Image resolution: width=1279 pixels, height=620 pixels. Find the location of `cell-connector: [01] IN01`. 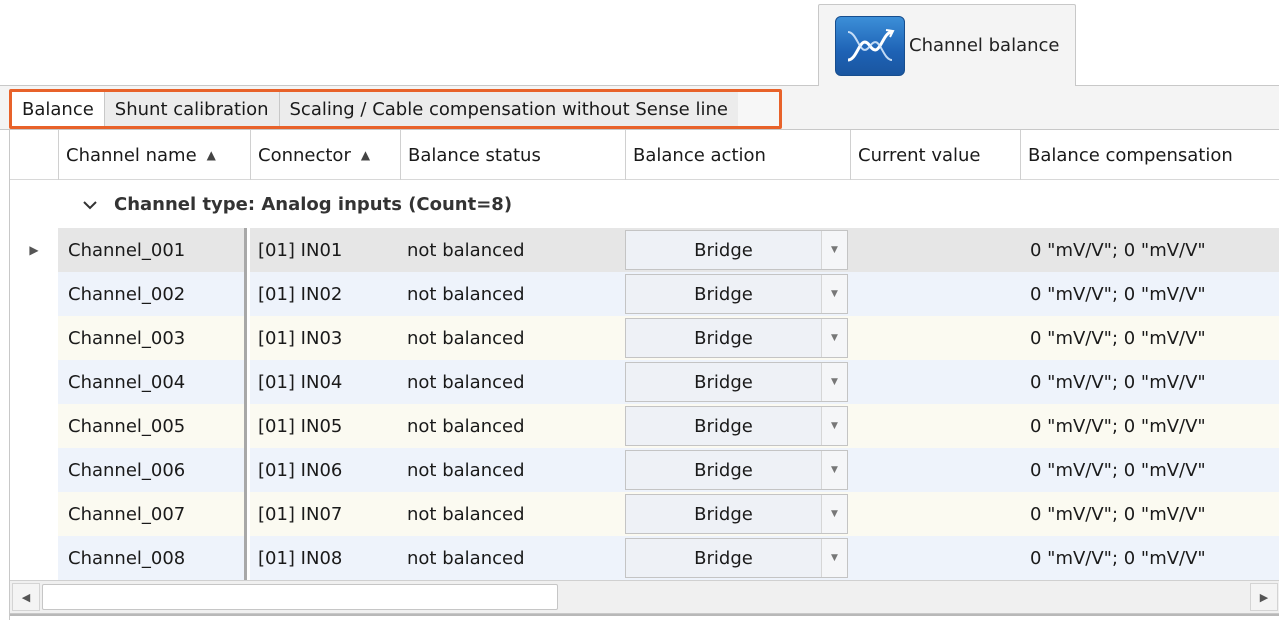

cell-connector: [01] IN01 is located at coordinates (325, 250).